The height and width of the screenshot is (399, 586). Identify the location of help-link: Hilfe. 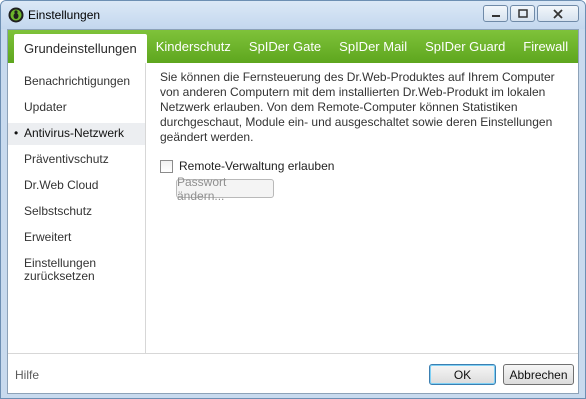
(27, 375).